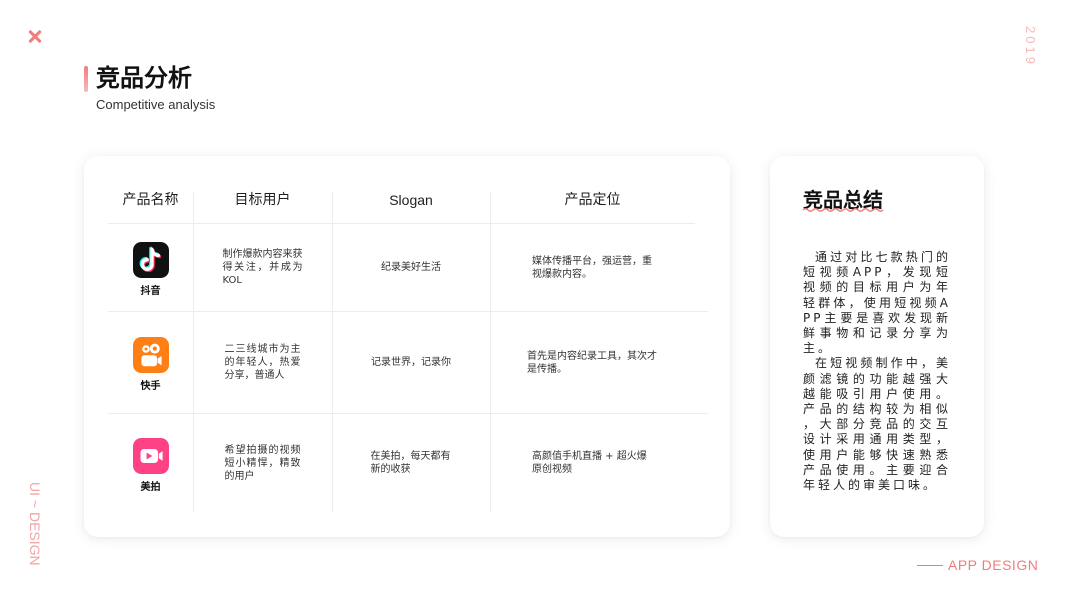 This screenshot has width=1067, height=600. I want to click on positioning-text: 首先是内容纪录工具，其次才是传播。, so click(592, 362).